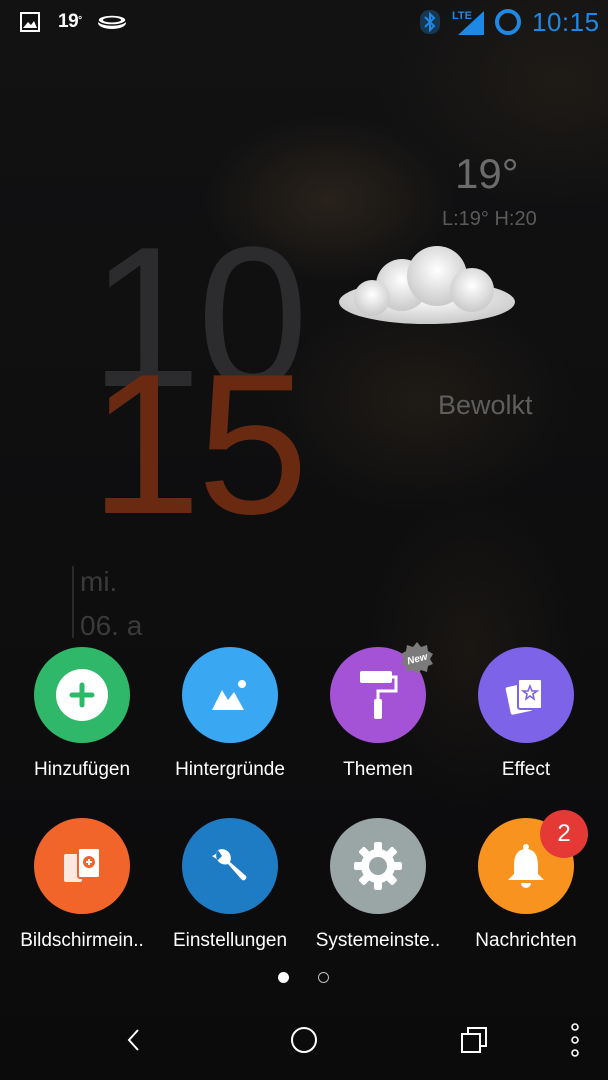  What do you see at coordinates (82, 695) in the screenshot?
I see `plus-icon` at bounding box center [82, 695].